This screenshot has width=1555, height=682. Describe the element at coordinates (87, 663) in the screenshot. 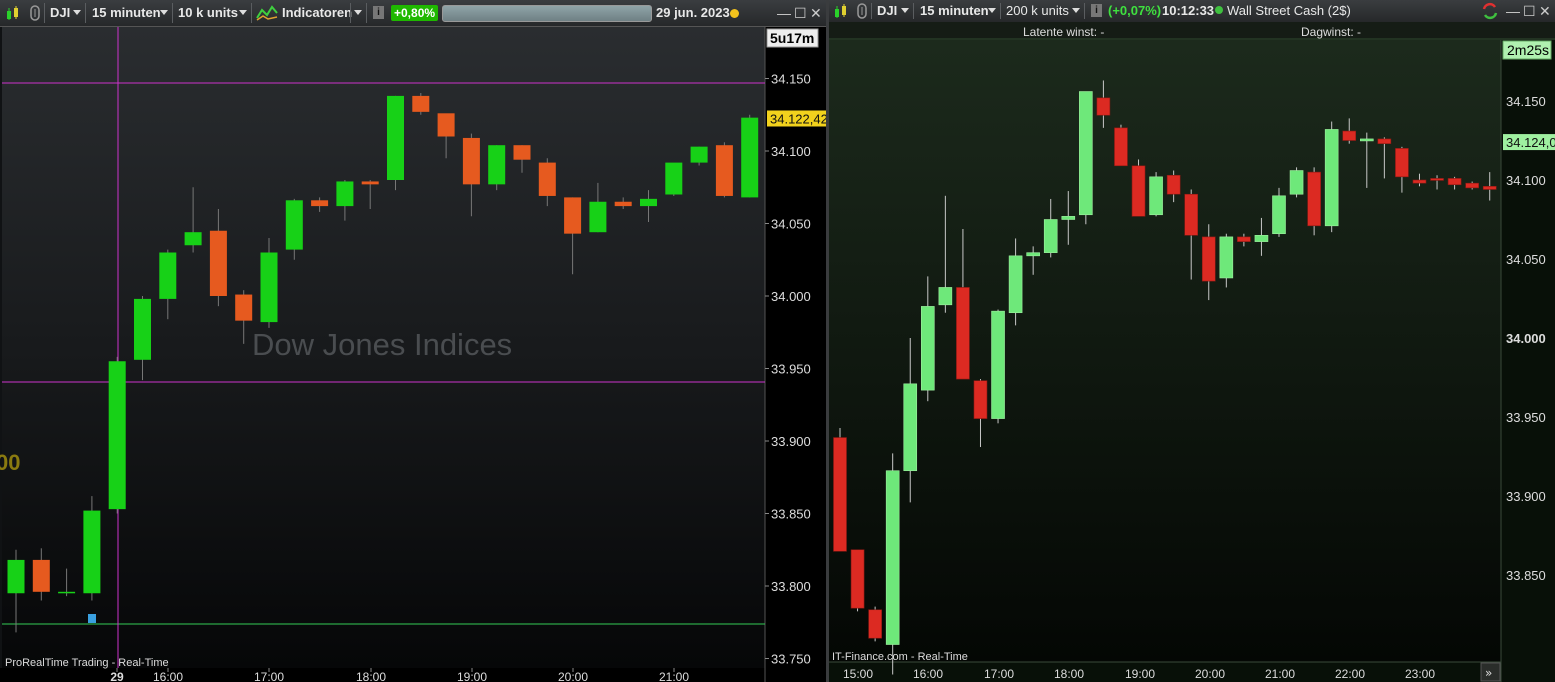

I see `footer-source: ProRealTime Trading - Real-Time` at that location.